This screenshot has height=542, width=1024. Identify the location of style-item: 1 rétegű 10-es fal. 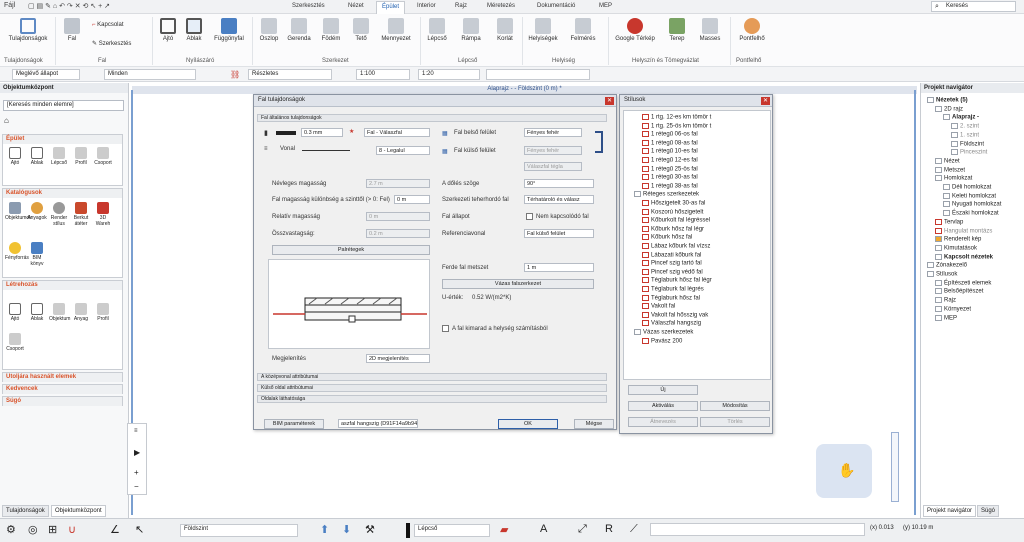
(670, 151).